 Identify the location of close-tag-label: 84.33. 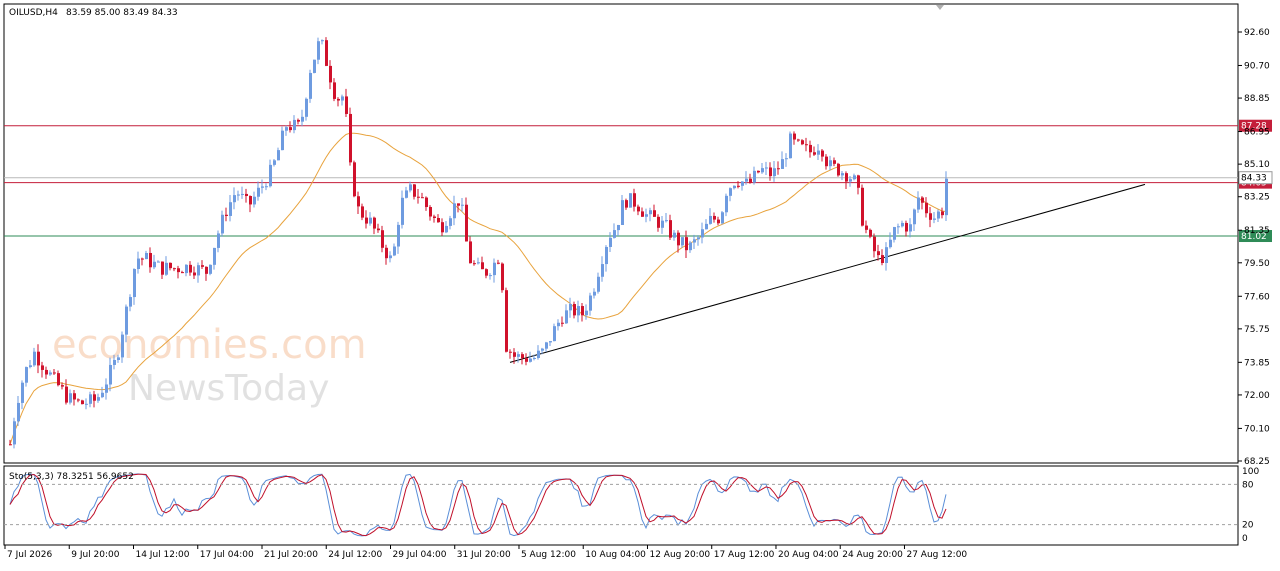
(1254, 179).